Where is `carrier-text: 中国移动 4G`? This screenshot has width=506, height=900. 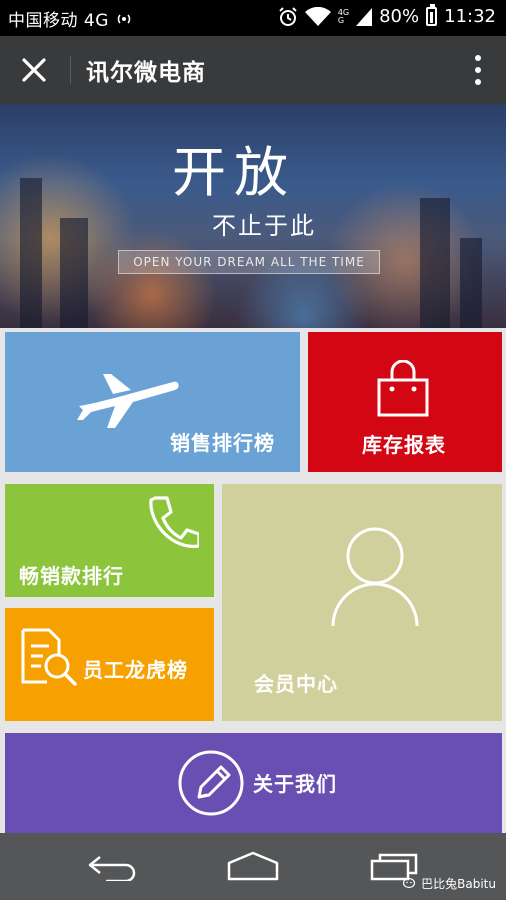
carrier-text: 中国移动 4G is located at coordinates (58, 21).